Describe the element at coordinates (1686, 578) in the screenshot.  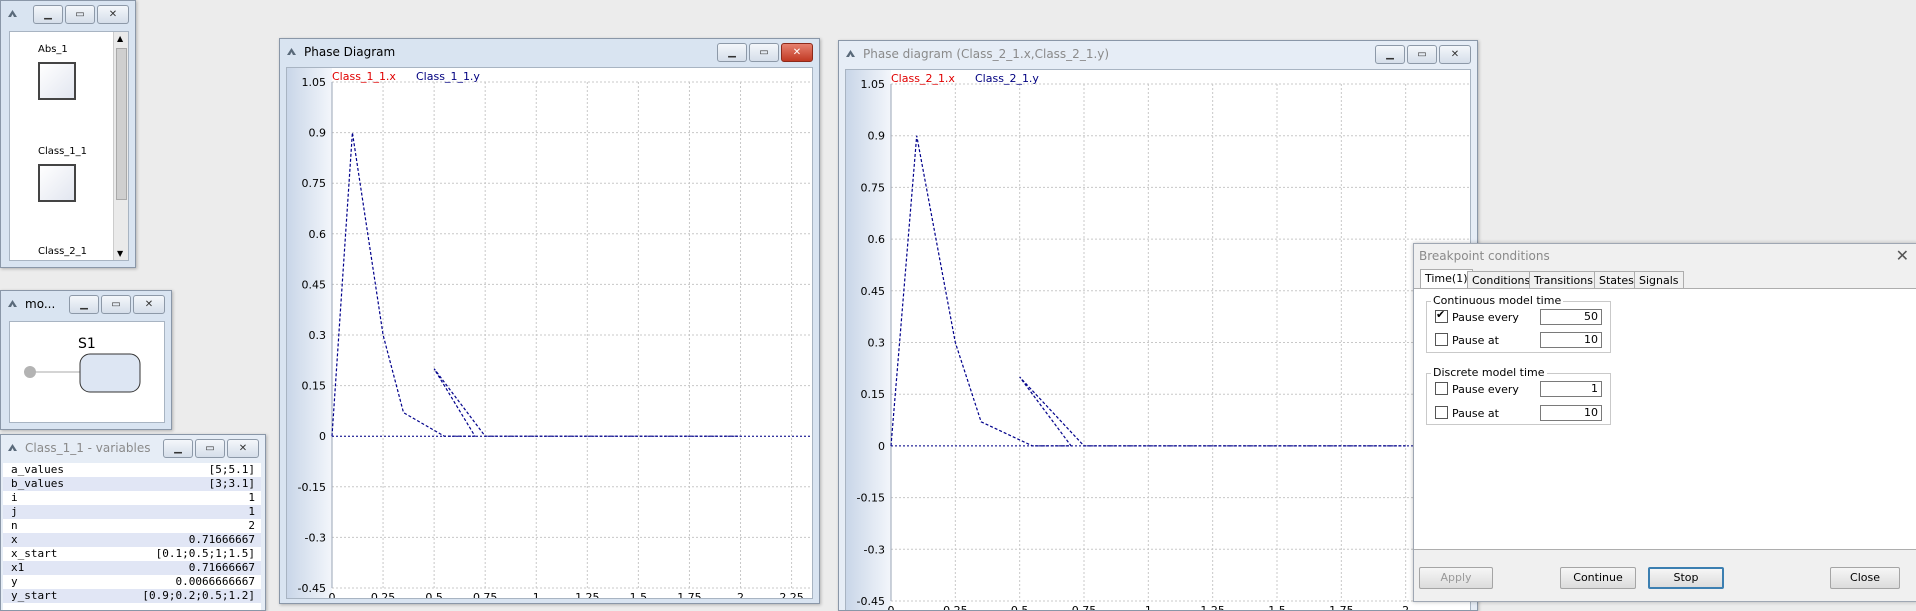
I see `stop-button: Stop` at that location.